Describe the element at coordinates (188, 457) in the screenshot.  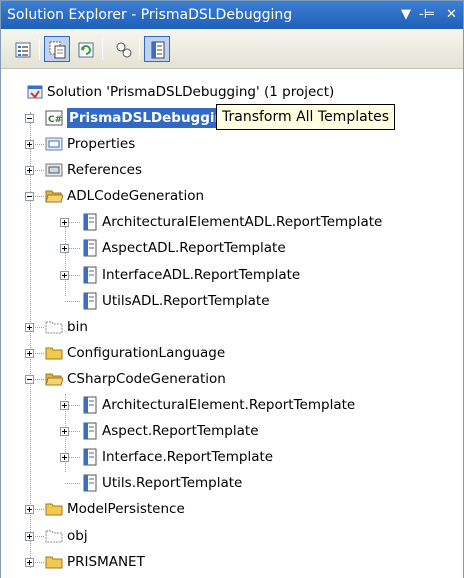
I see `tree-item-label: Interface.ReportTemplate` at that location.